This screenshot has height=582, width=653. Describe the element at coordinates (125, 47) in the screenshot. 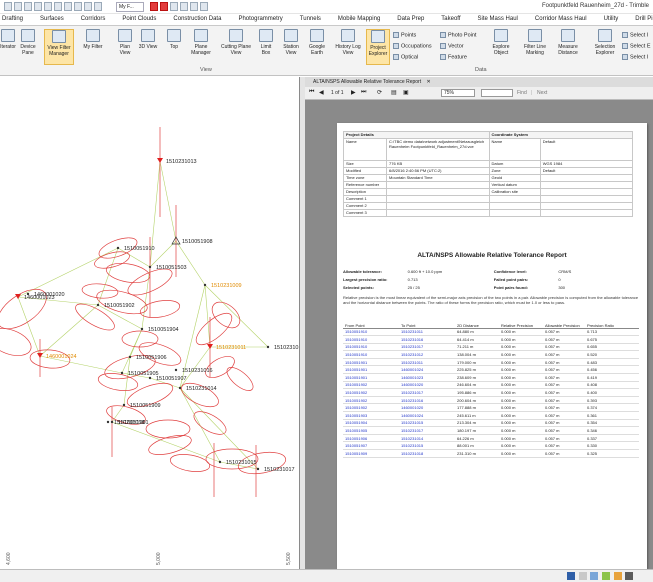

I see `plan-view-button: Plan View` at that location.